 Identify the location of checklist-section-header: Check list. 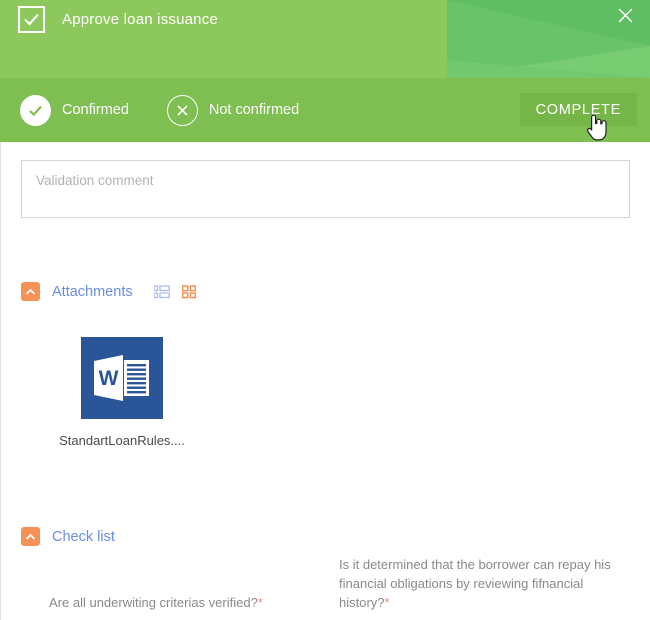
(68, 536).